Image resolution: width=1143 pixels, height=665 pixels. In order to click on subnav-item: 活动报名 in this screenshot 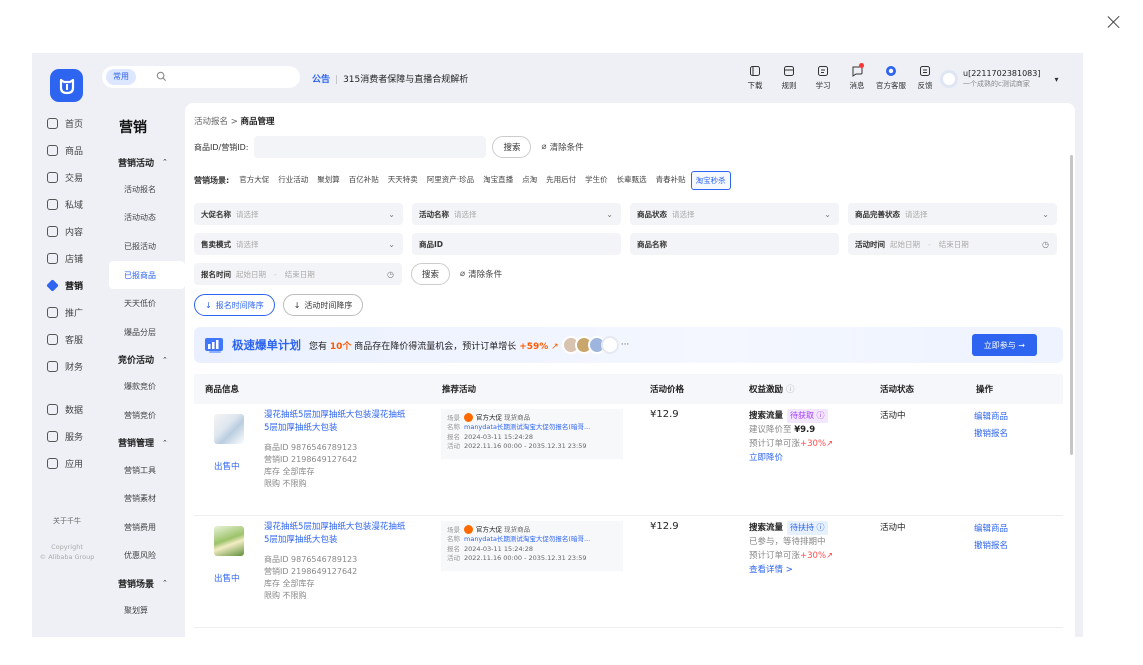, I will do `click(147, 189)`.